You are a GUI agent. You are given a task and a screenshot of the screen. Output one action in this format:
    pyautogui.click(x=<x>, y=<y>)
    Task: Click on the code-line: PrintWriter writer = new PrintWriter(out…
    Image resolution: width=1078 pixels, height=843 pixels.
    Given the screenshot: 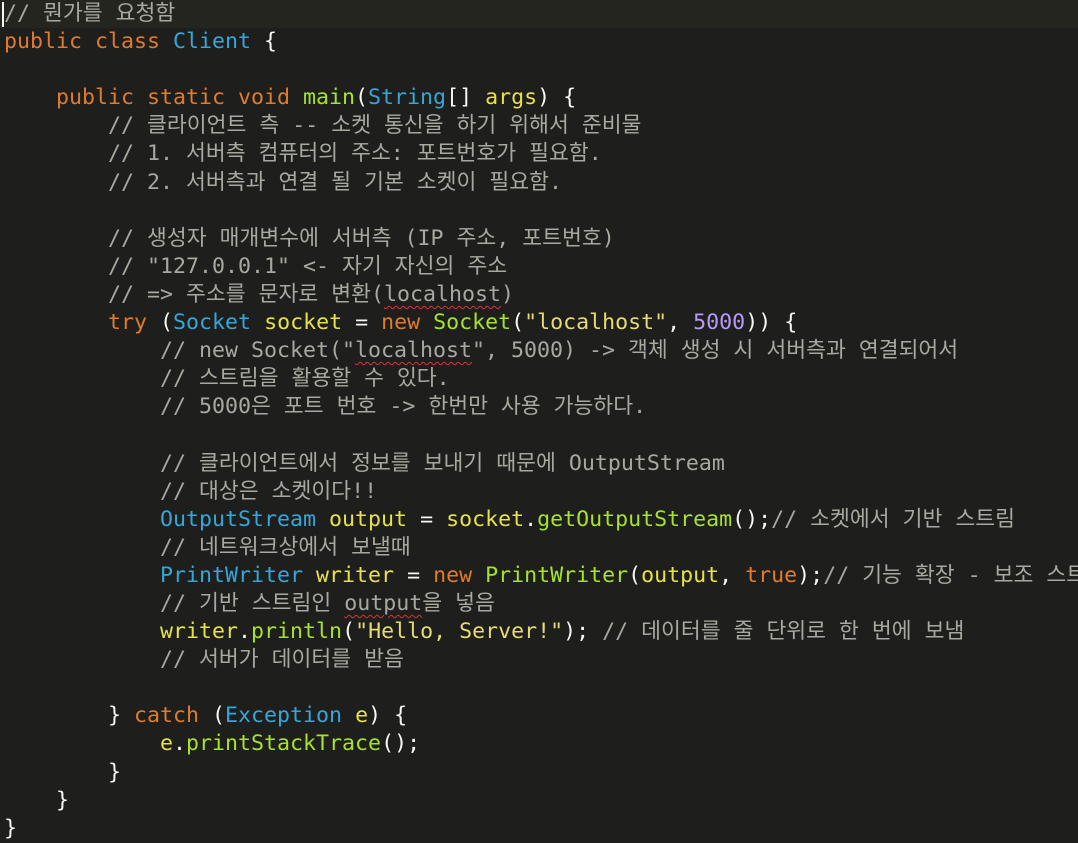 What is the action you would take?
    pyautogui.click(x=541, y=576)
    